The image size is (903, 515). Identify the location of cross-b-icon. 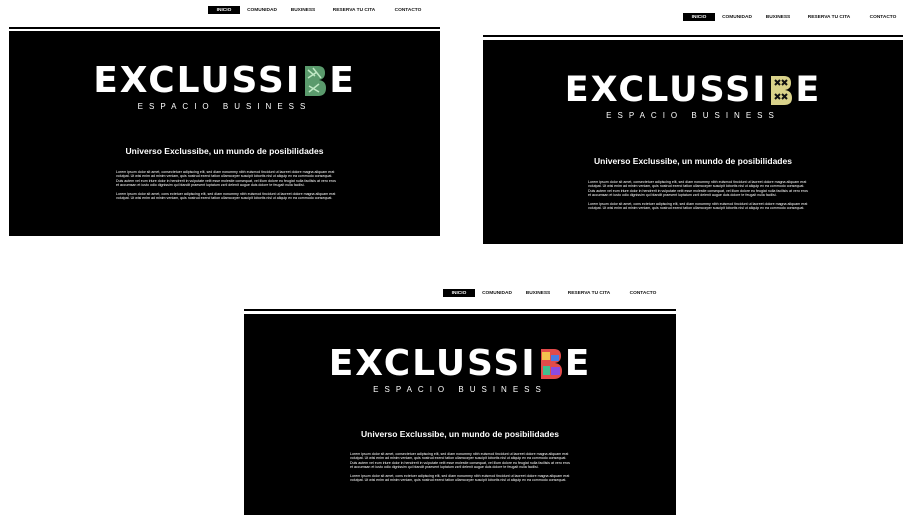
(782, 90).